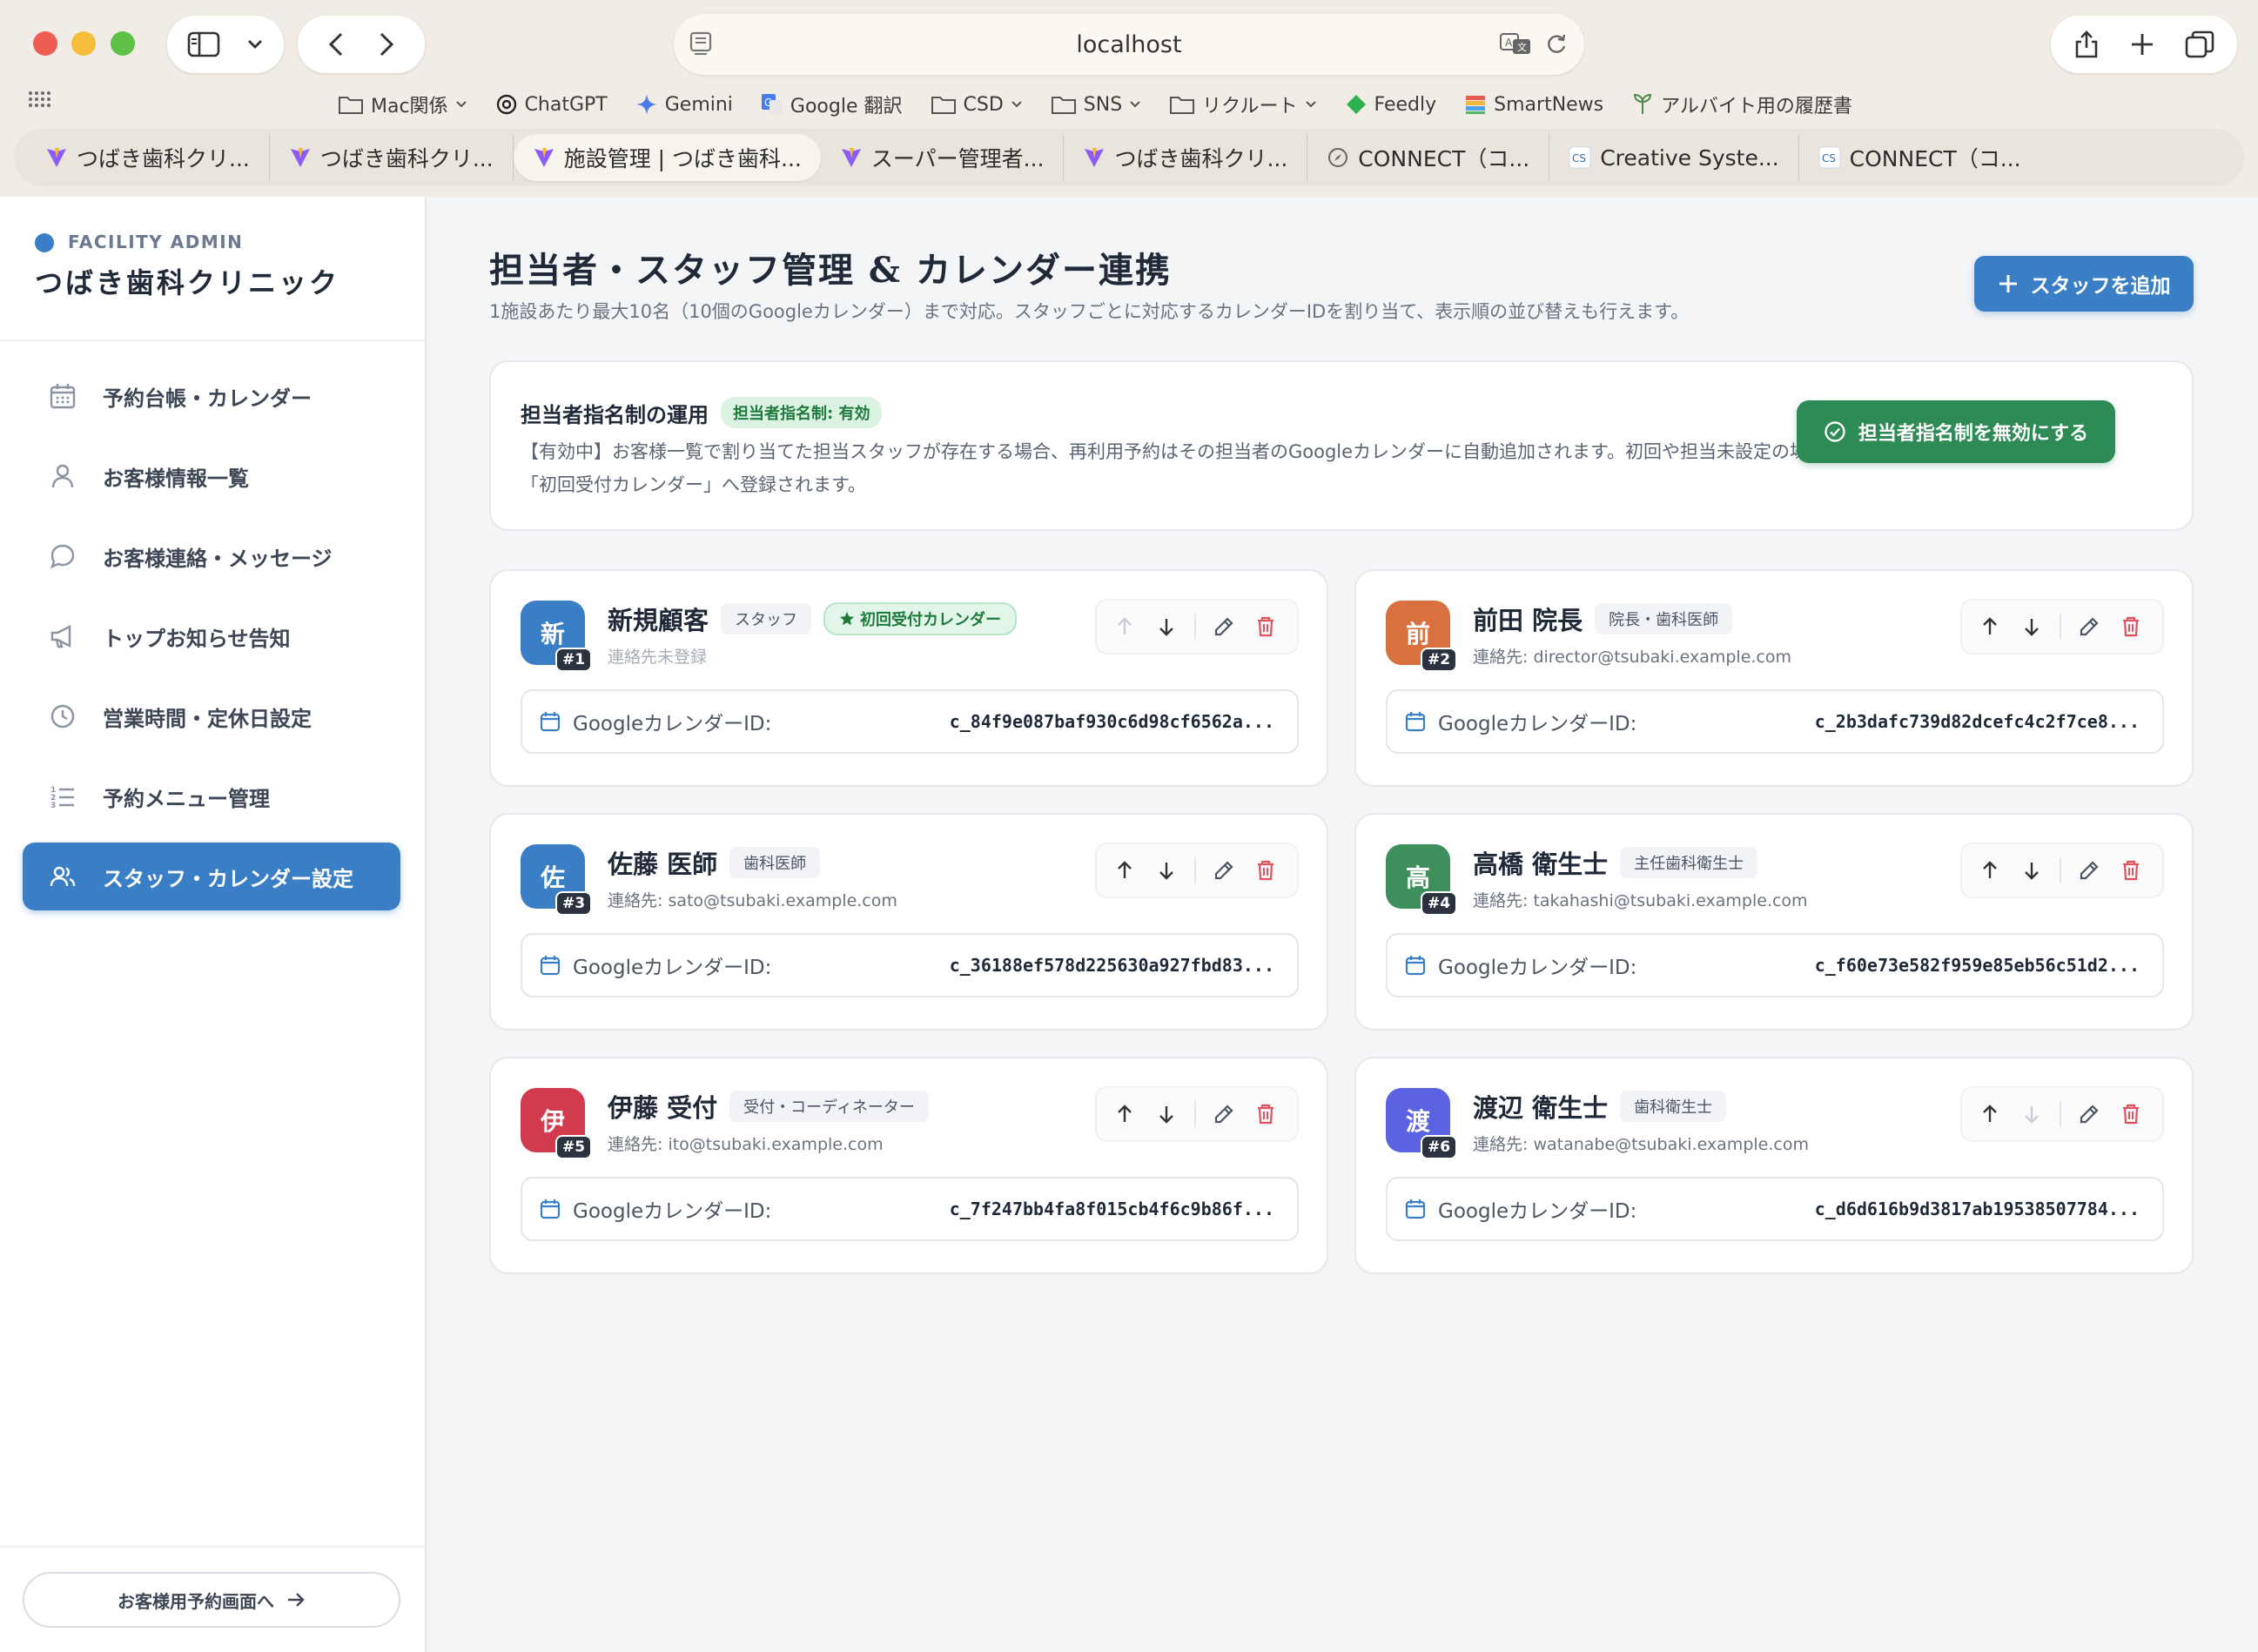  What do you see at coordinates (1541, 865) in the screenshot?
I see `staff-name: 高橋 衛生士` at bounding box center [1541, 865].